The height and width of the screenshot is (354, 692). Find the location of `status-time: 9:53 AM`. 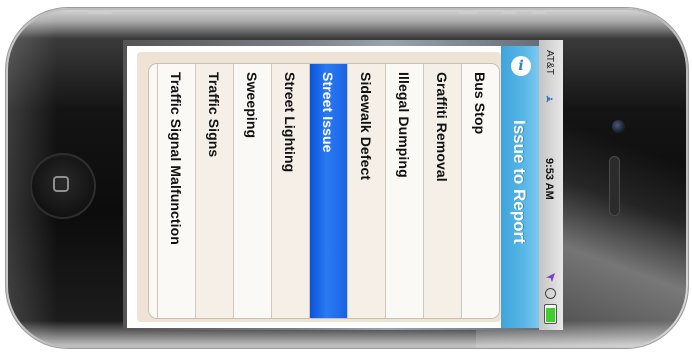

status-time: 9:53 AM is located at coordinates (549, 179).